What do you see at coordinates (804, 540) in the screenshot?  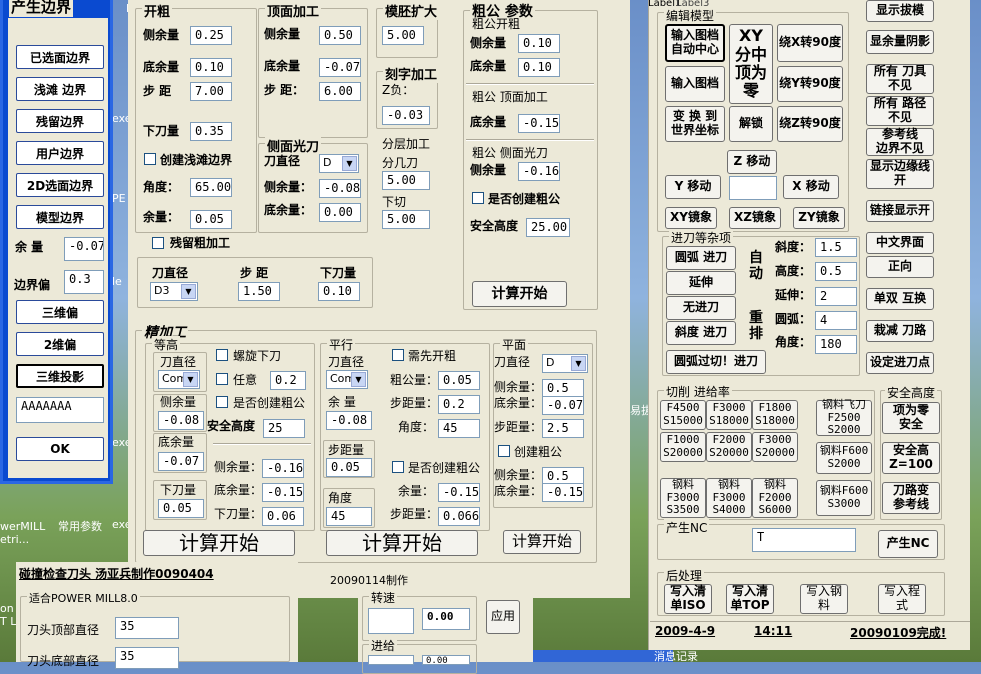 I see `nc-name-input: T` at bounding box center [804, 540].